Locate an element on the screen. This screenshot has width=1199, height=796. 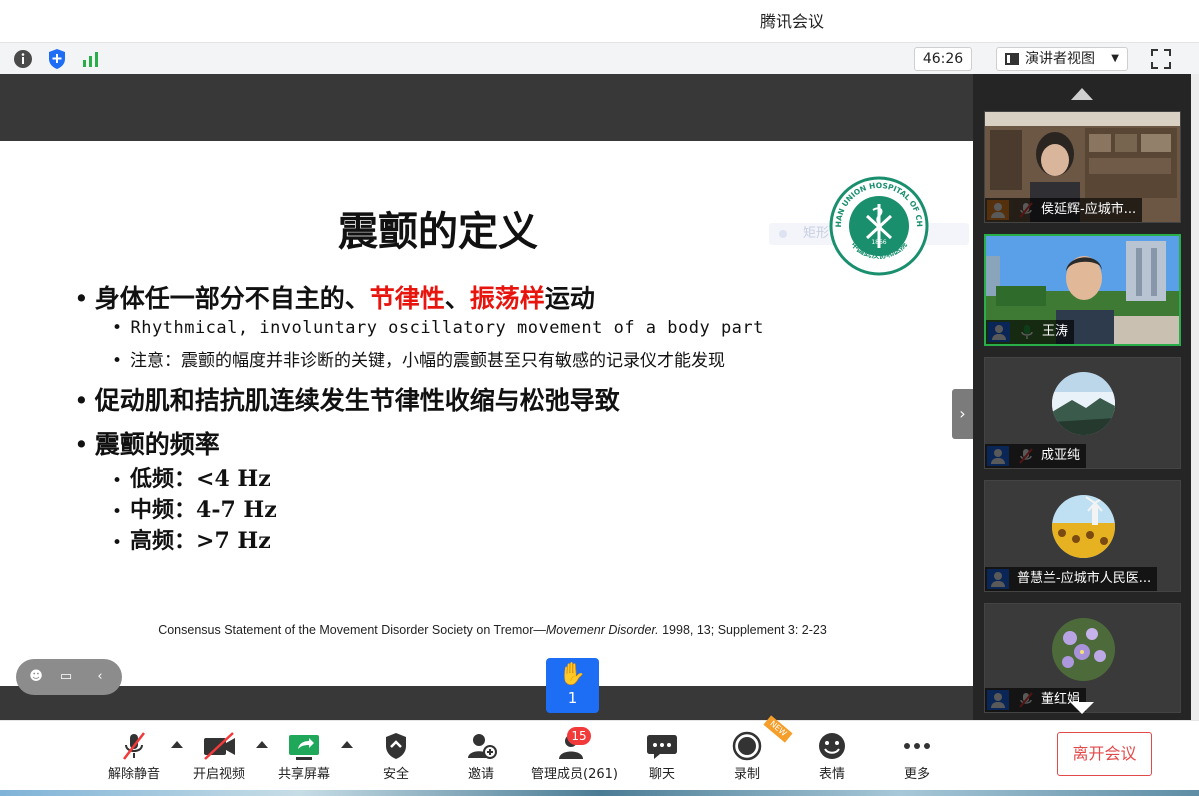
participant-tile-speaking: 王涛 is located at coordinates (1082, 290).